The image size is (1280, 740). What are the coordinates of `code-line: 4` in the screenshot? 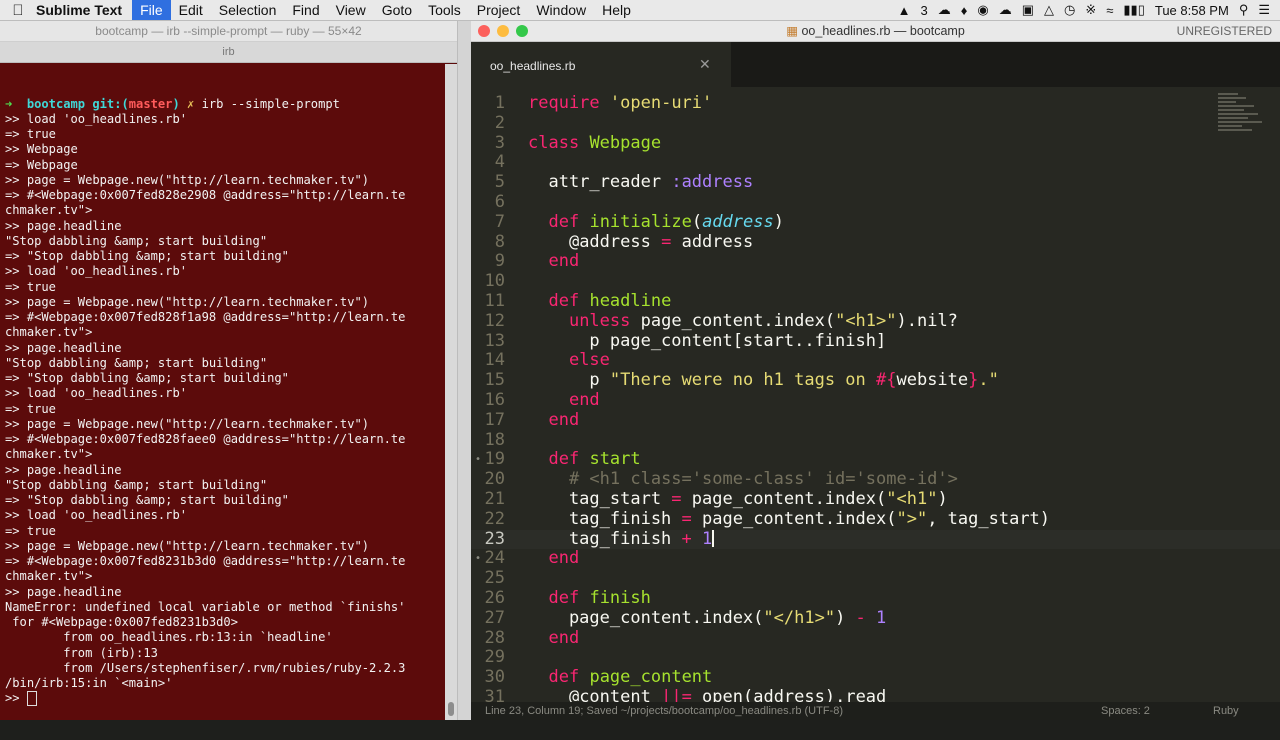 It's located at (875, 163).